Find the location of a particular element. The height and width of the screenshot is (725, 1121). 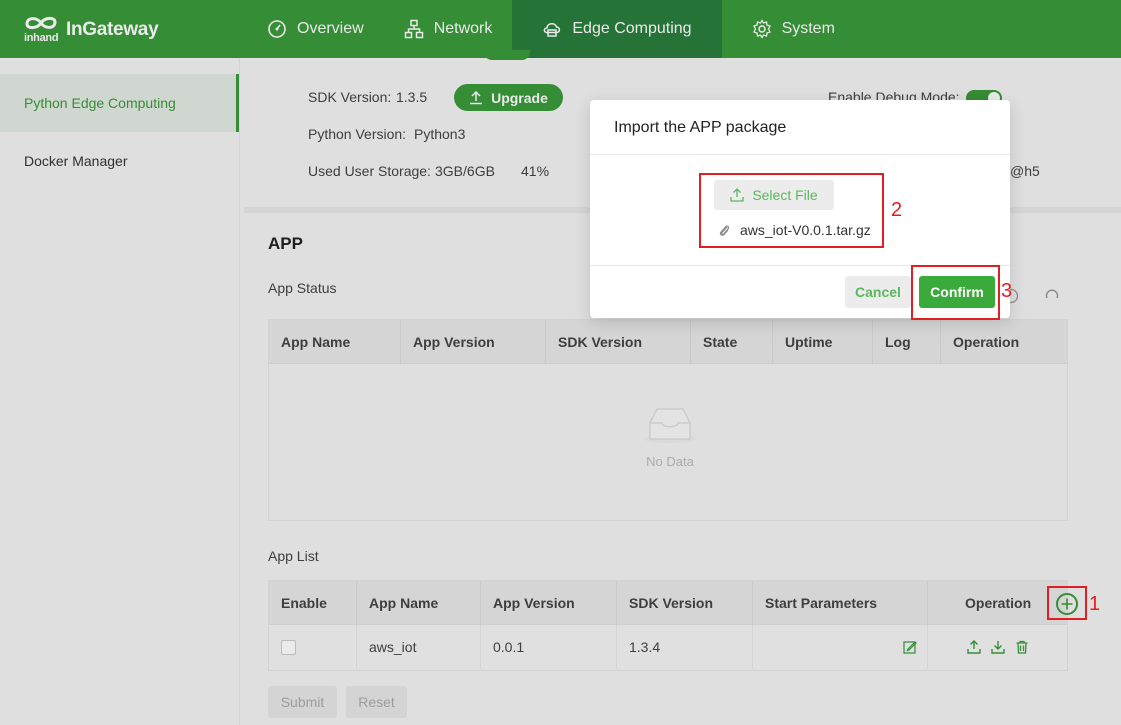

annotation-number-3: 3 is located at coordinates (1007, 291).